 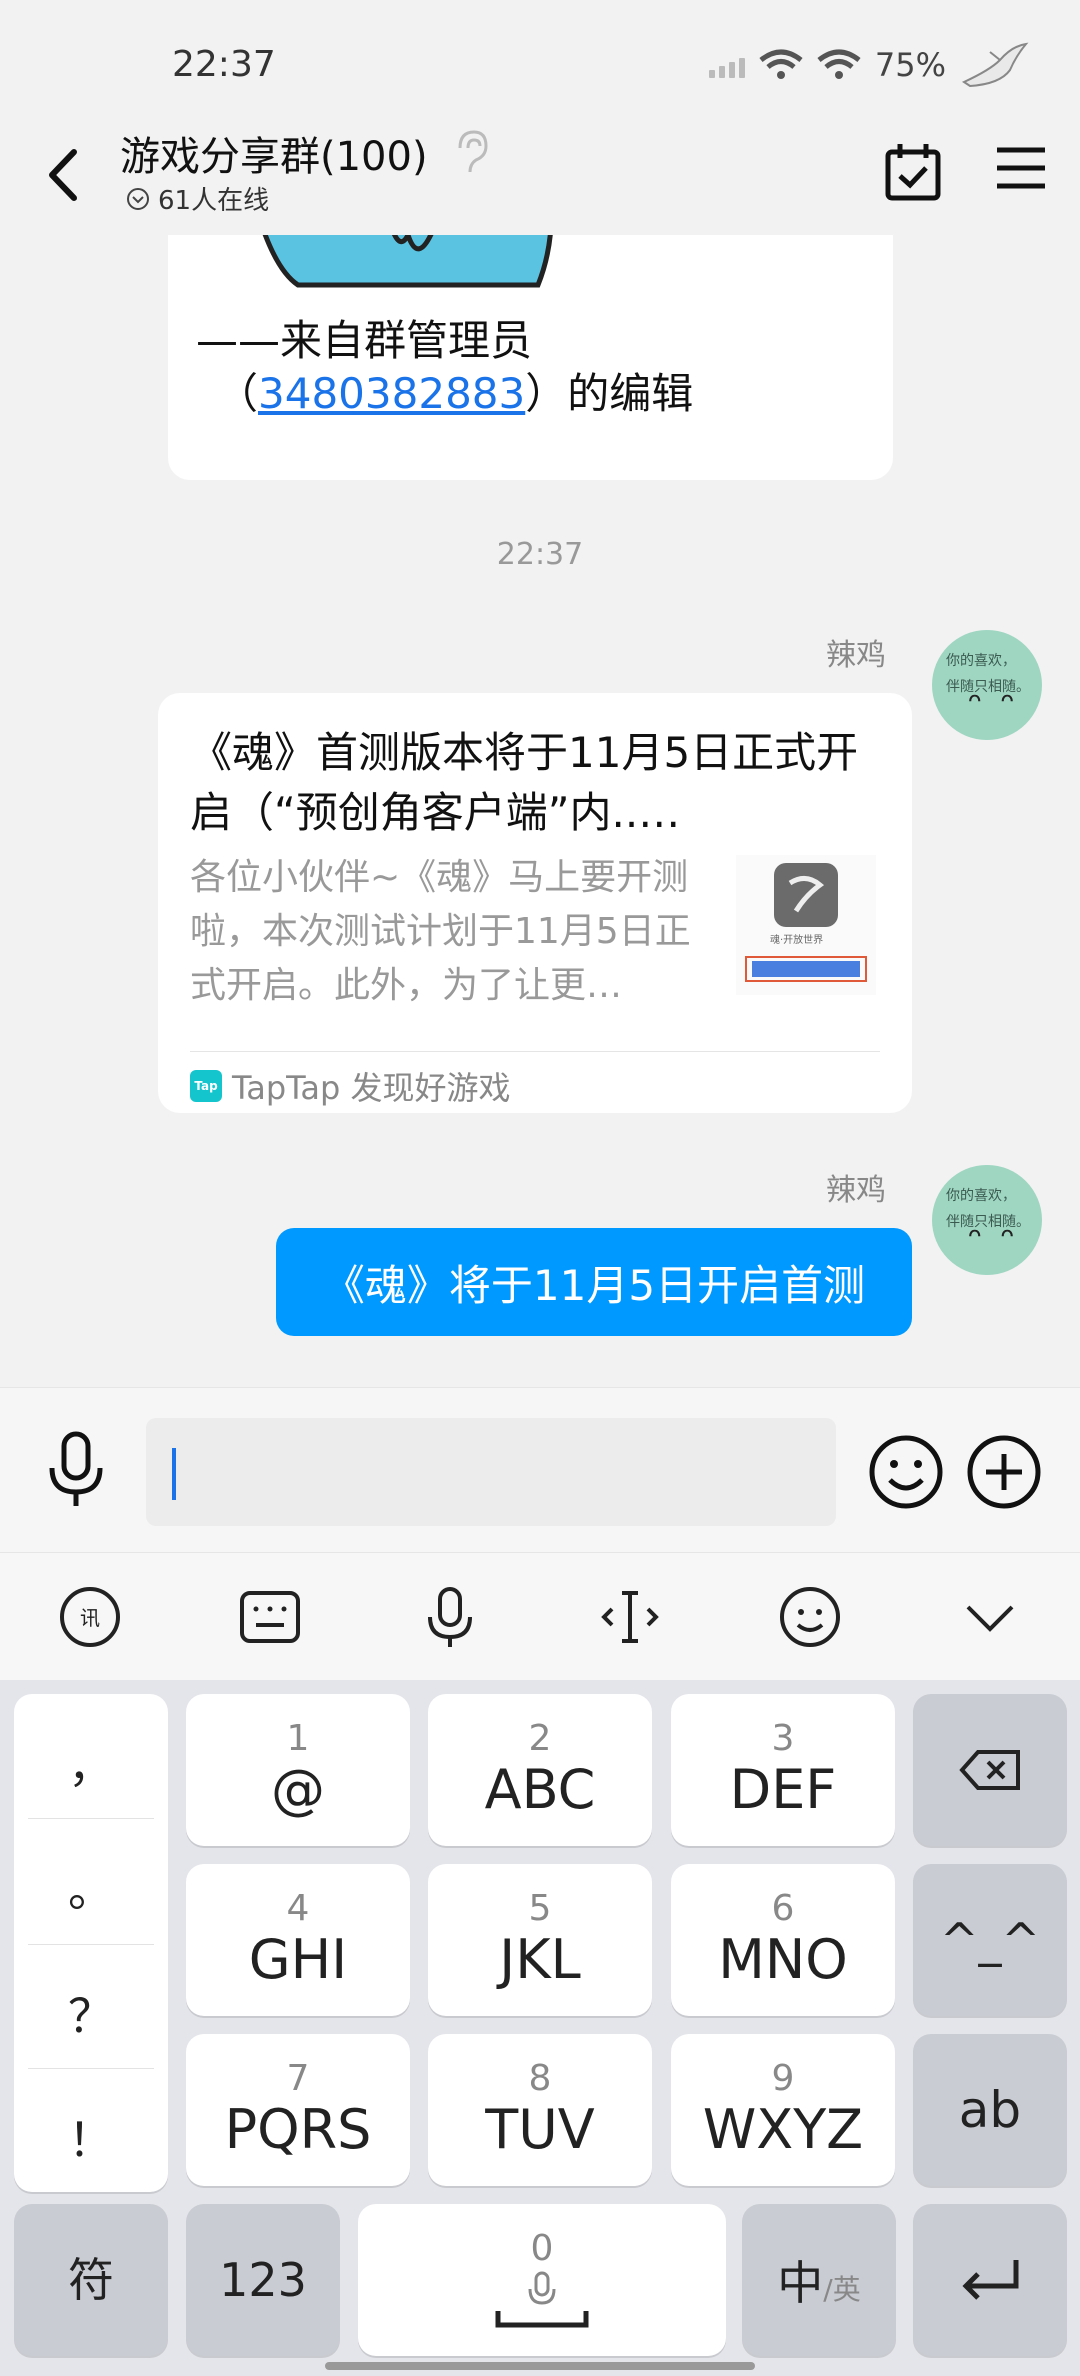 I want to click on input-bar, so click(x=540, y=1469).